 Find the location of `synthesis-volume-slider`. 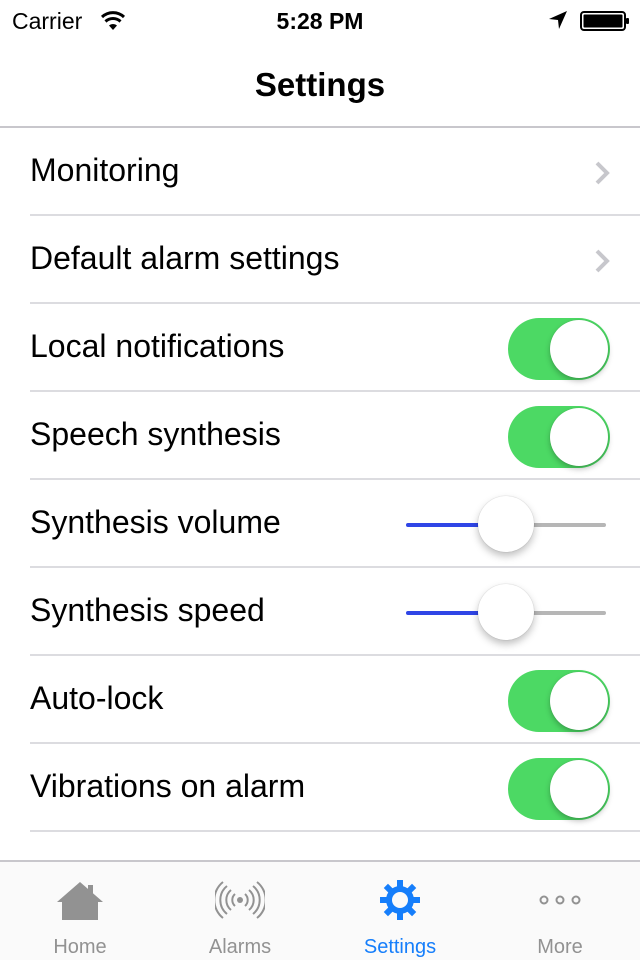

synthesis-volume-slider is located at coordinates (506, 524).